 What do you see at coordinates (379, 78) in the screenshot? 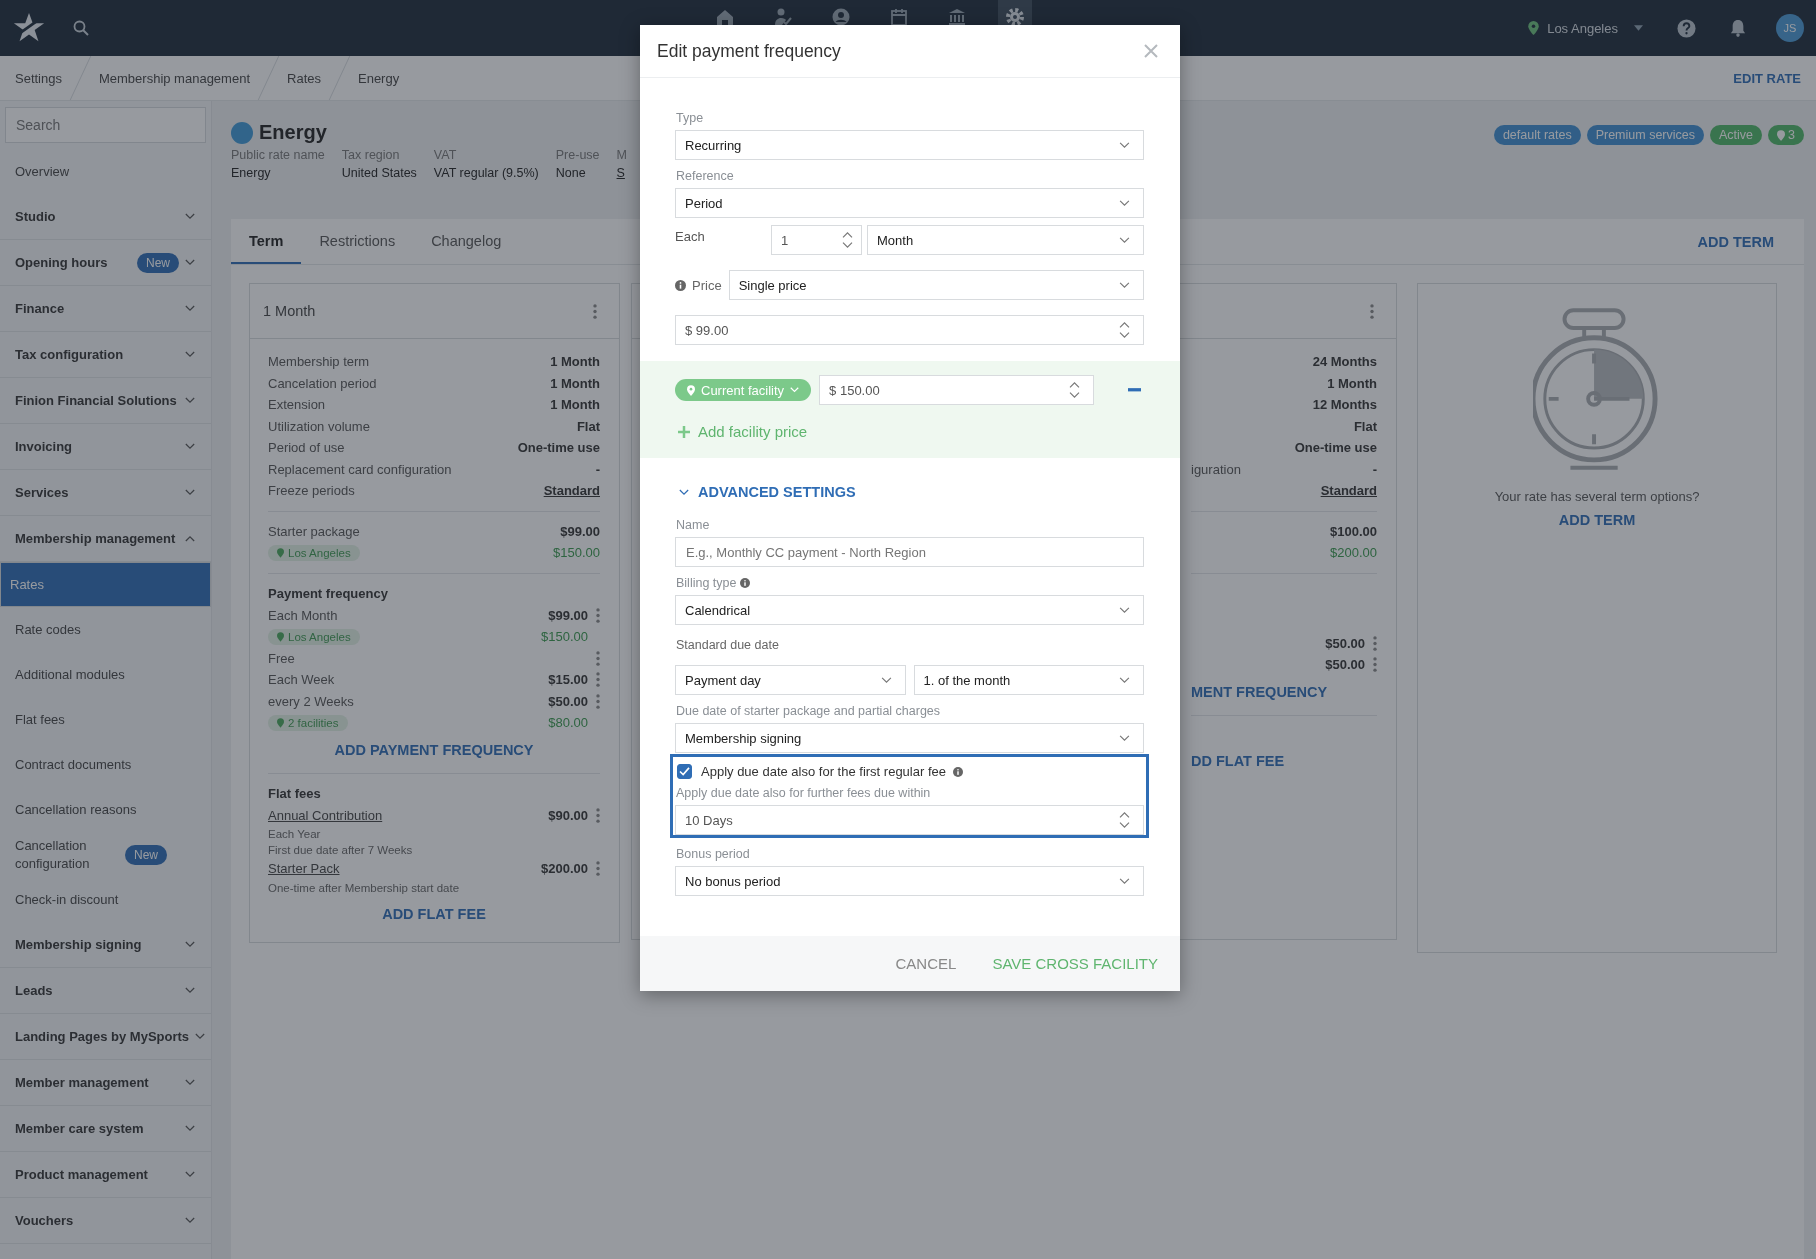
I see `breadcrumb-link: Energy` at bounding box center [379, 78].